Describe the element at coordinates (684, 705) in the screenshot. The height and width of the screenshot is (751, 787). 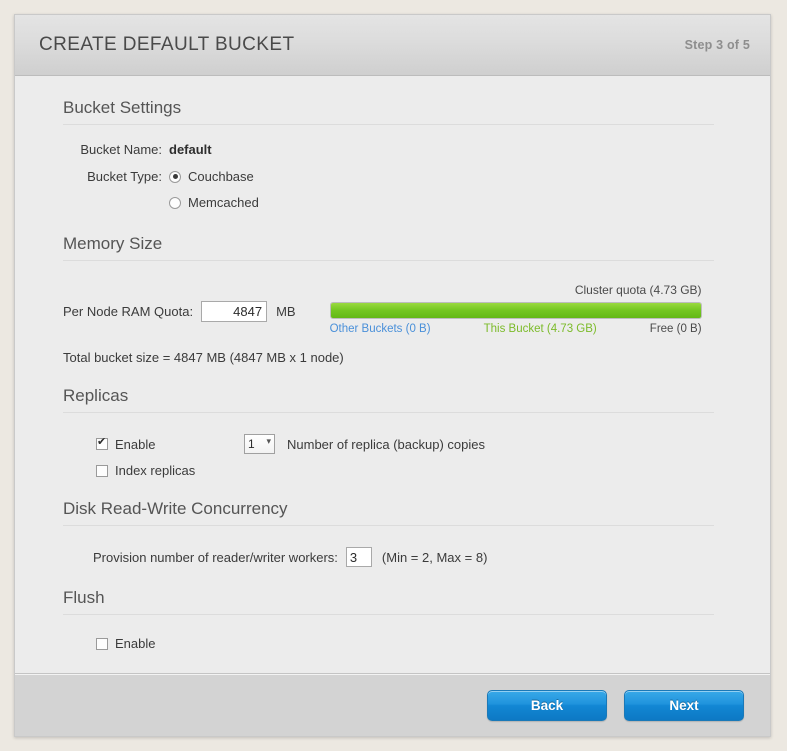
I see `next-button: Next` at that location.